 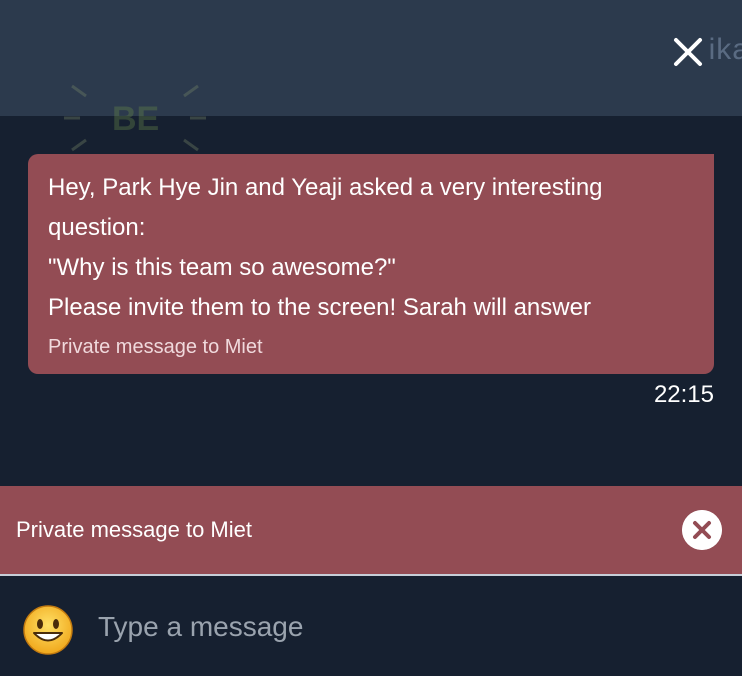 I want to click on private-message-label: Private message to Miet, so click(x=134, y=529).